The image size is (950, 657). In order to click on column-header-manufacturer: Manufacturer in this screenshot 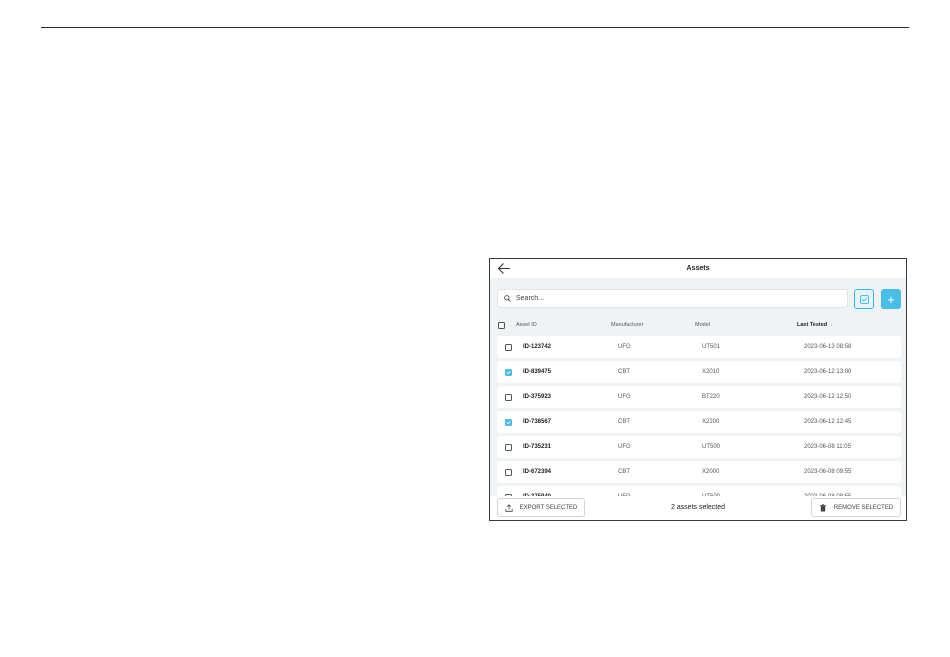, I will do `click(653, 325)`.